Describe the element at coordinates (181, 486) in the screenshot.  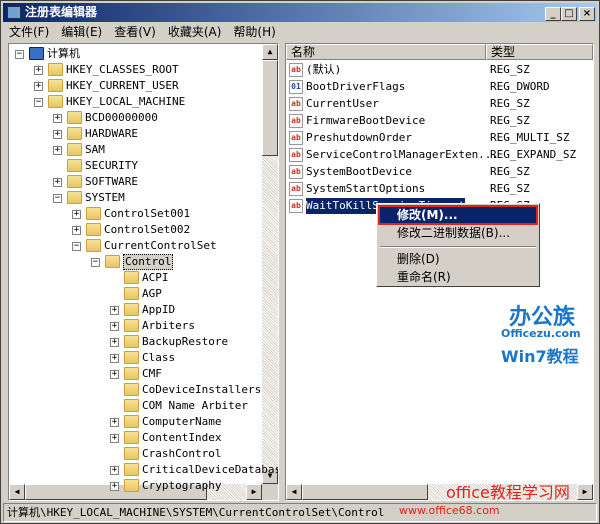
I see `tree-item: Cryptography` at that location.